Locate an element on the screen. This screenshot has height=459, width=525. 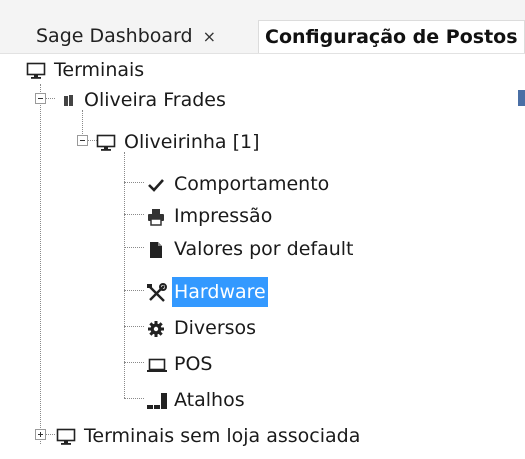
tab-sage-dashboard: Sage Dashboard × is located at coordinates (126, 36).